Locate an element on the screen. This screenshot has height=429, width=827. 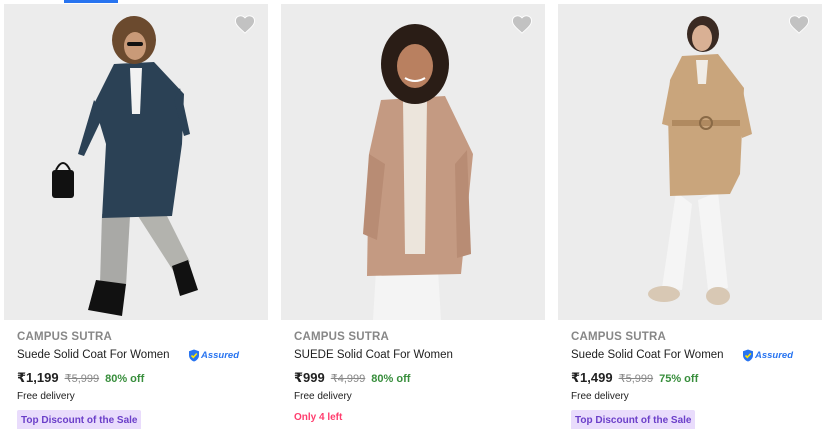
selling-price: ₹1,499 is located at coordinates (592, 377).